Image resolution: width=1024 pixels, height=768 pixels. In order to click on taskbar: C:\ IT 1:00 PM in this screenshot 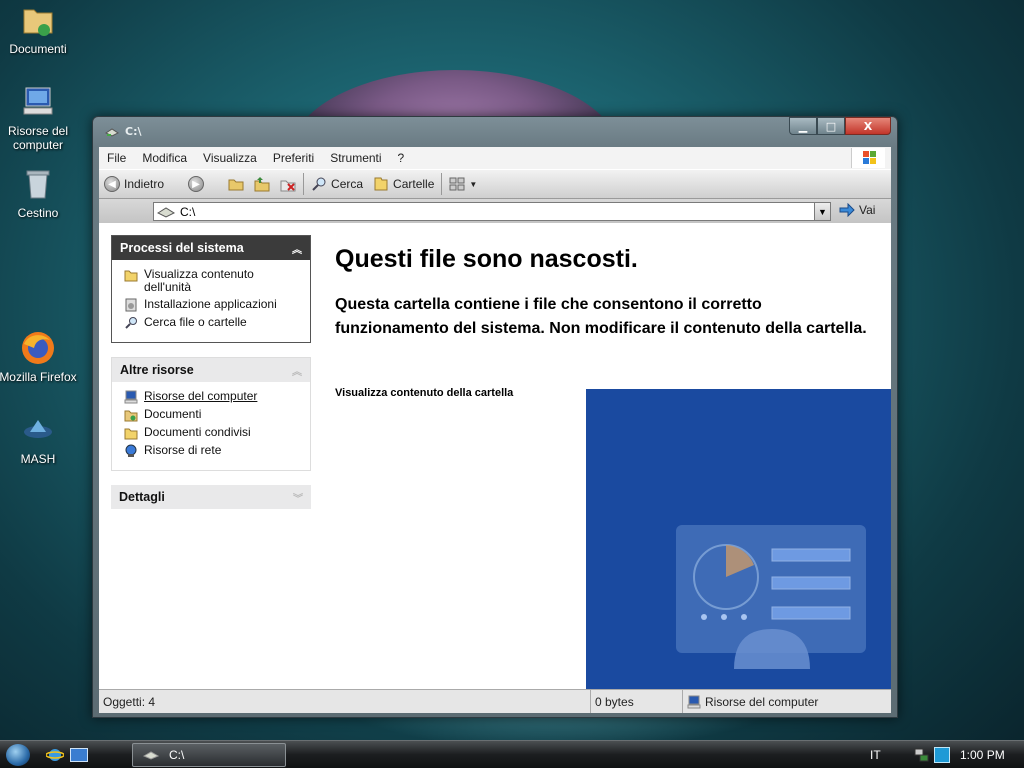, I will do `click(512, 754)`.